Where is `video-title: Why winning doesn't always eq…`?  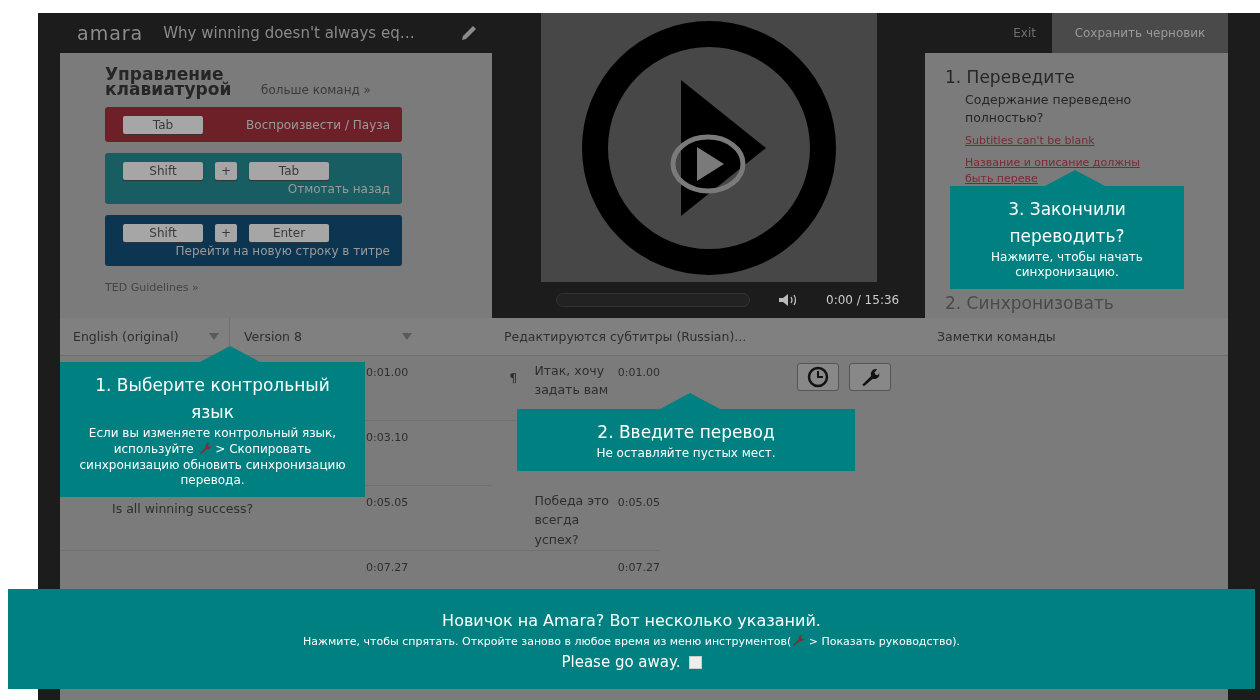 video-title: Why winning doesn't always eq… is located at coordinates (289, 33).